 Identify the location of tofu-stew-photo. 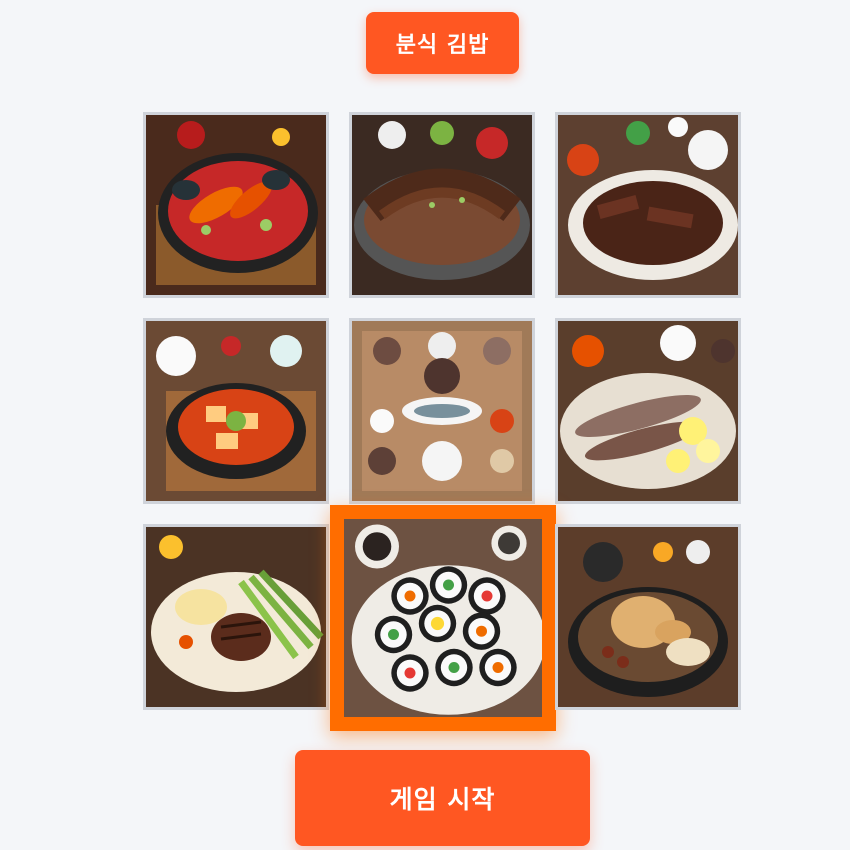
(236, 411).